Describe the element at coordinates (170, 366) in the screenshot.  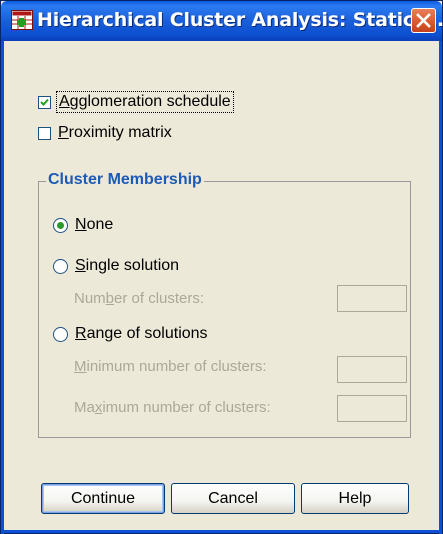
I see `minimum-clusters-label: Minimum number of clusters:` at that location.